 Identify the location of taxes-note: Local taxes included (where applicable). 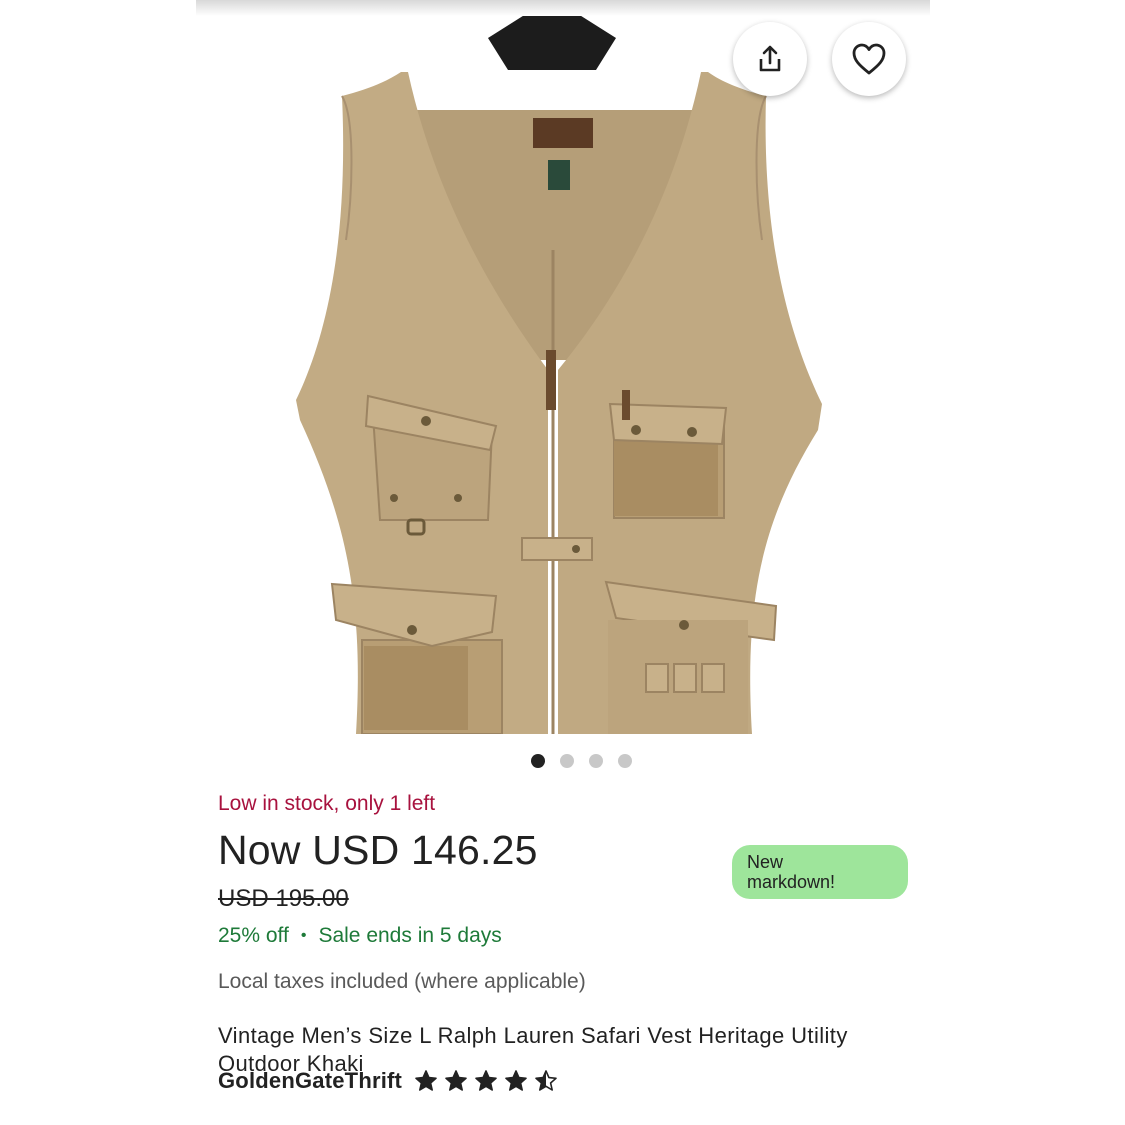
(402, 981).